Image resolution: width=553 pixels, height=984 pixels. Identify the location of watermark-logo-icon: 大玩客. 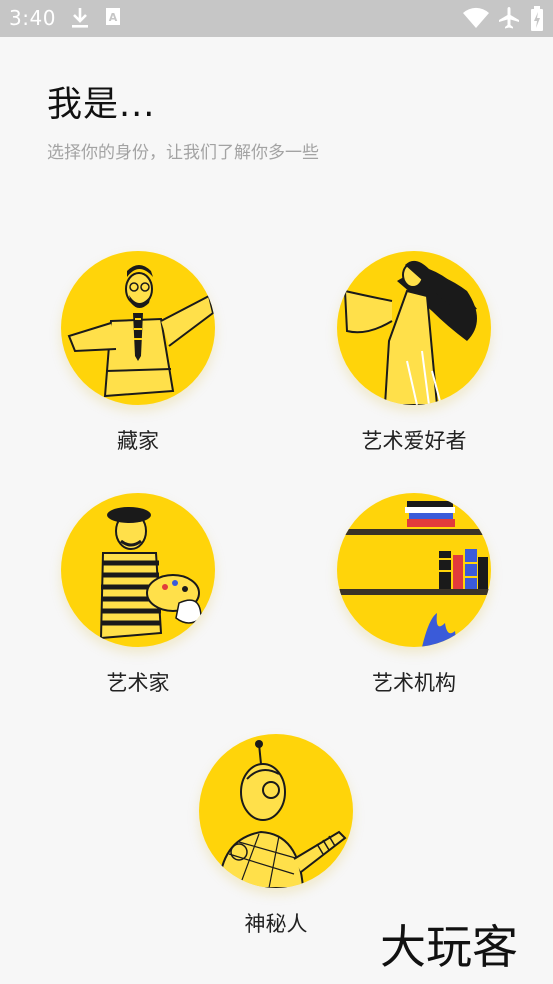
(449, 947).